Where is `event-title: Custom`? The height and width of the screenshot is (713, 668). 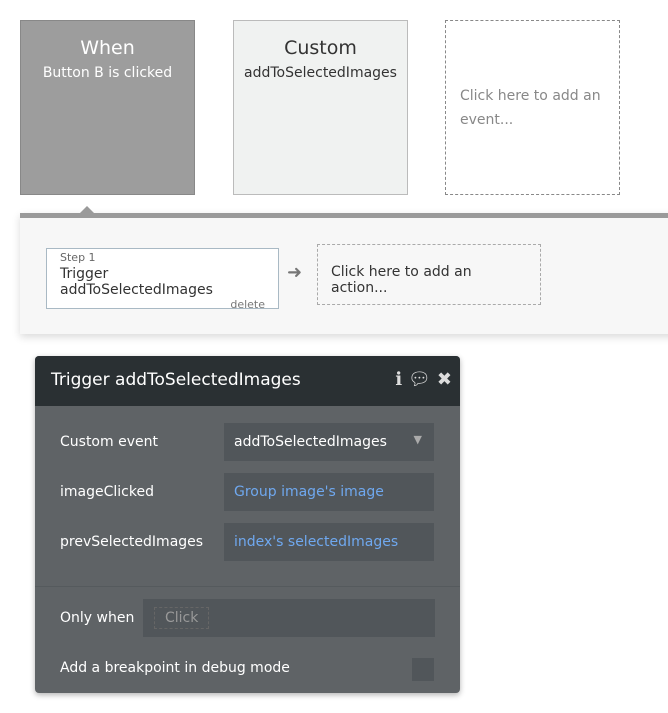 event-title: Custom is located at coordinates (320, 48).